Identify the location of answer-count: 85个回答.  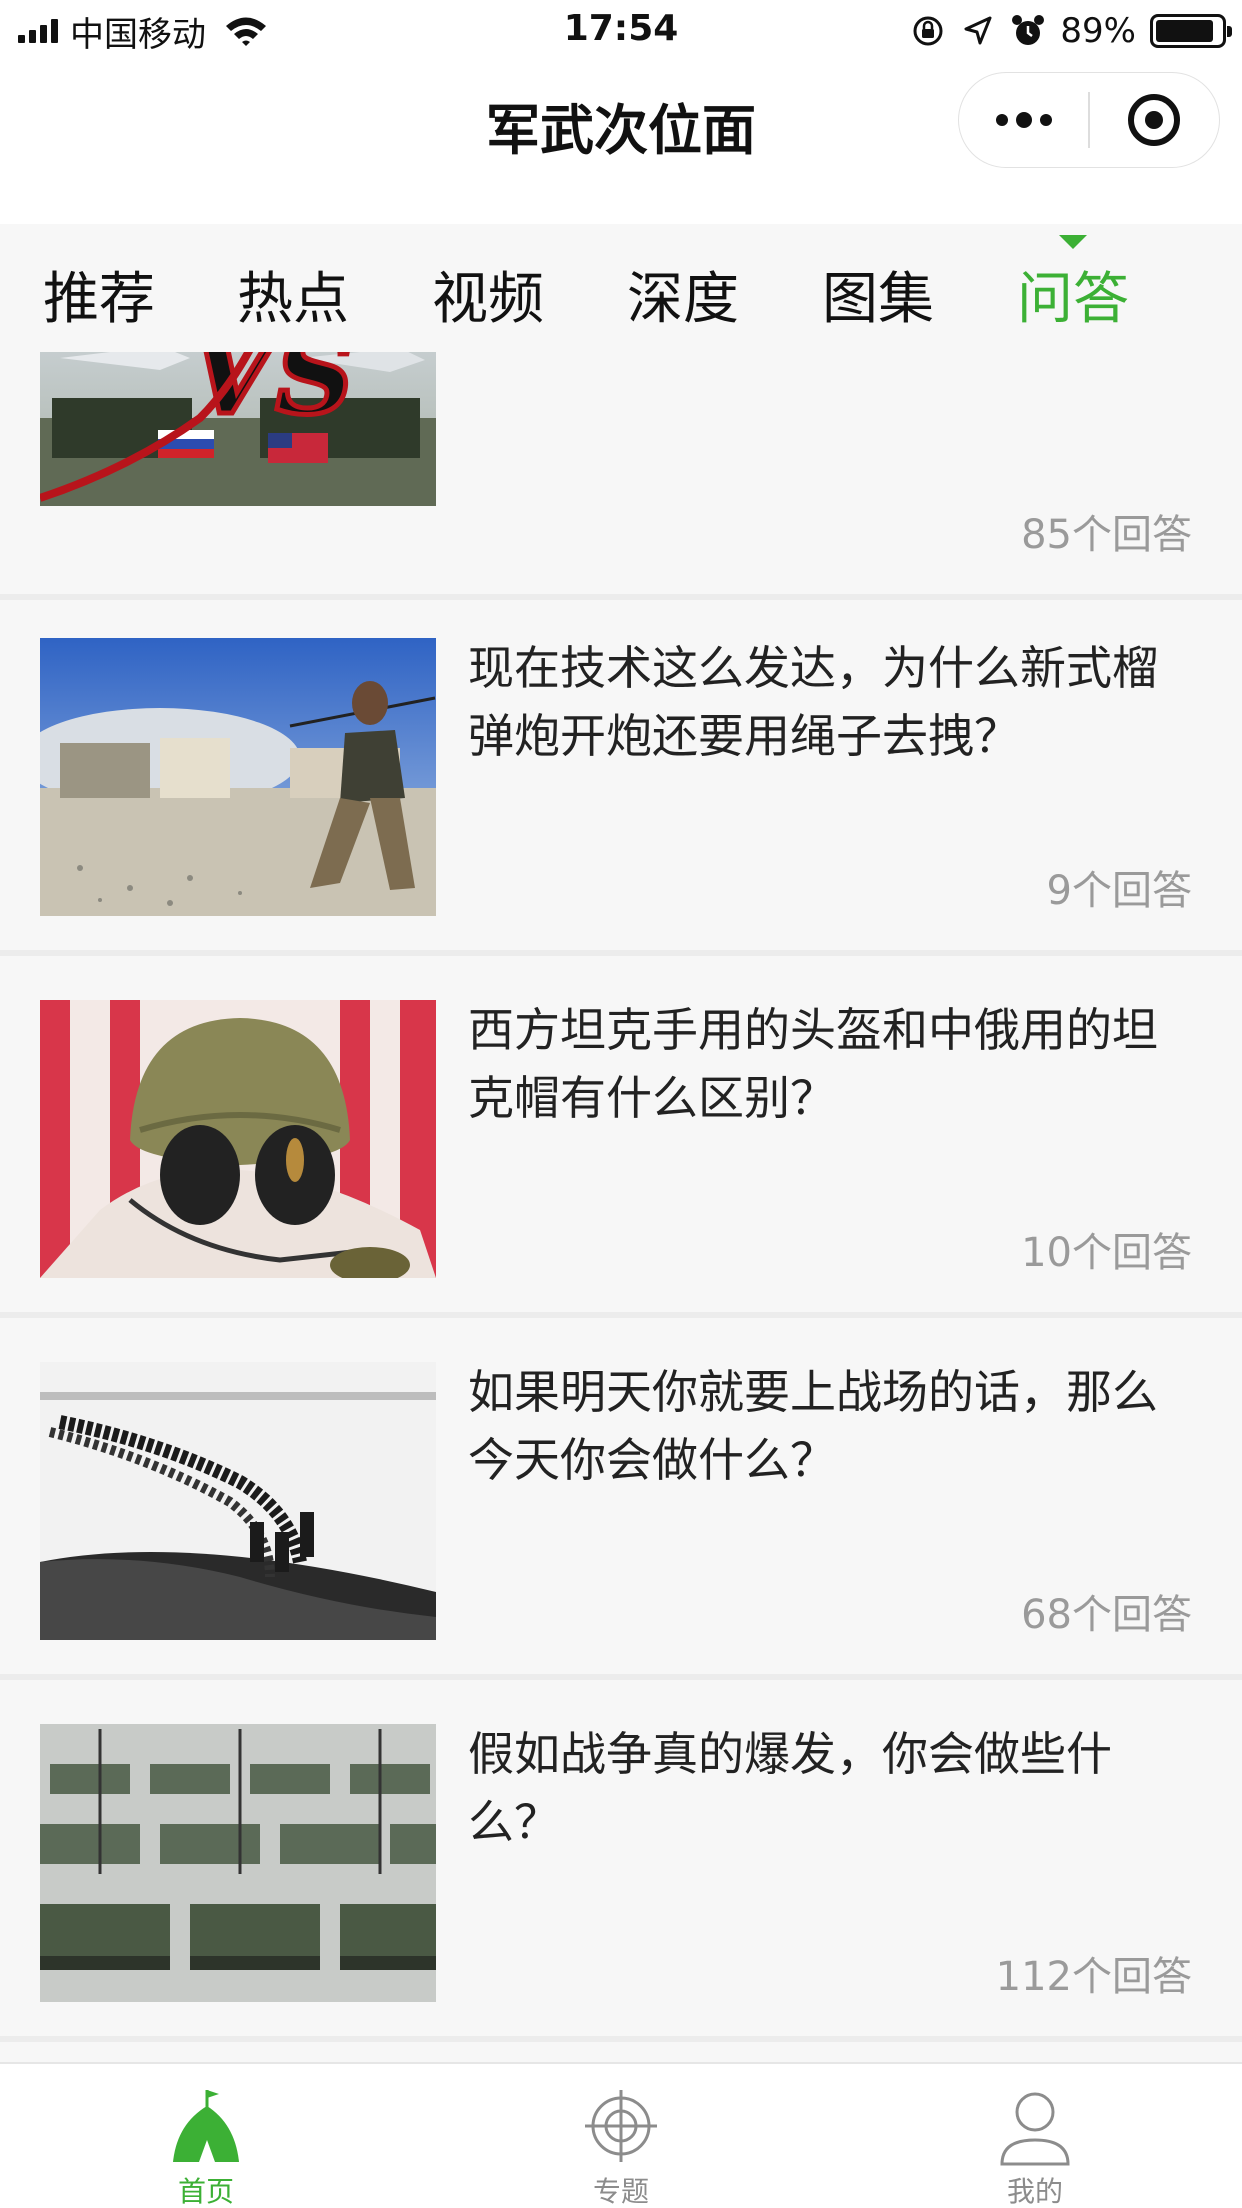
(1106, 535).